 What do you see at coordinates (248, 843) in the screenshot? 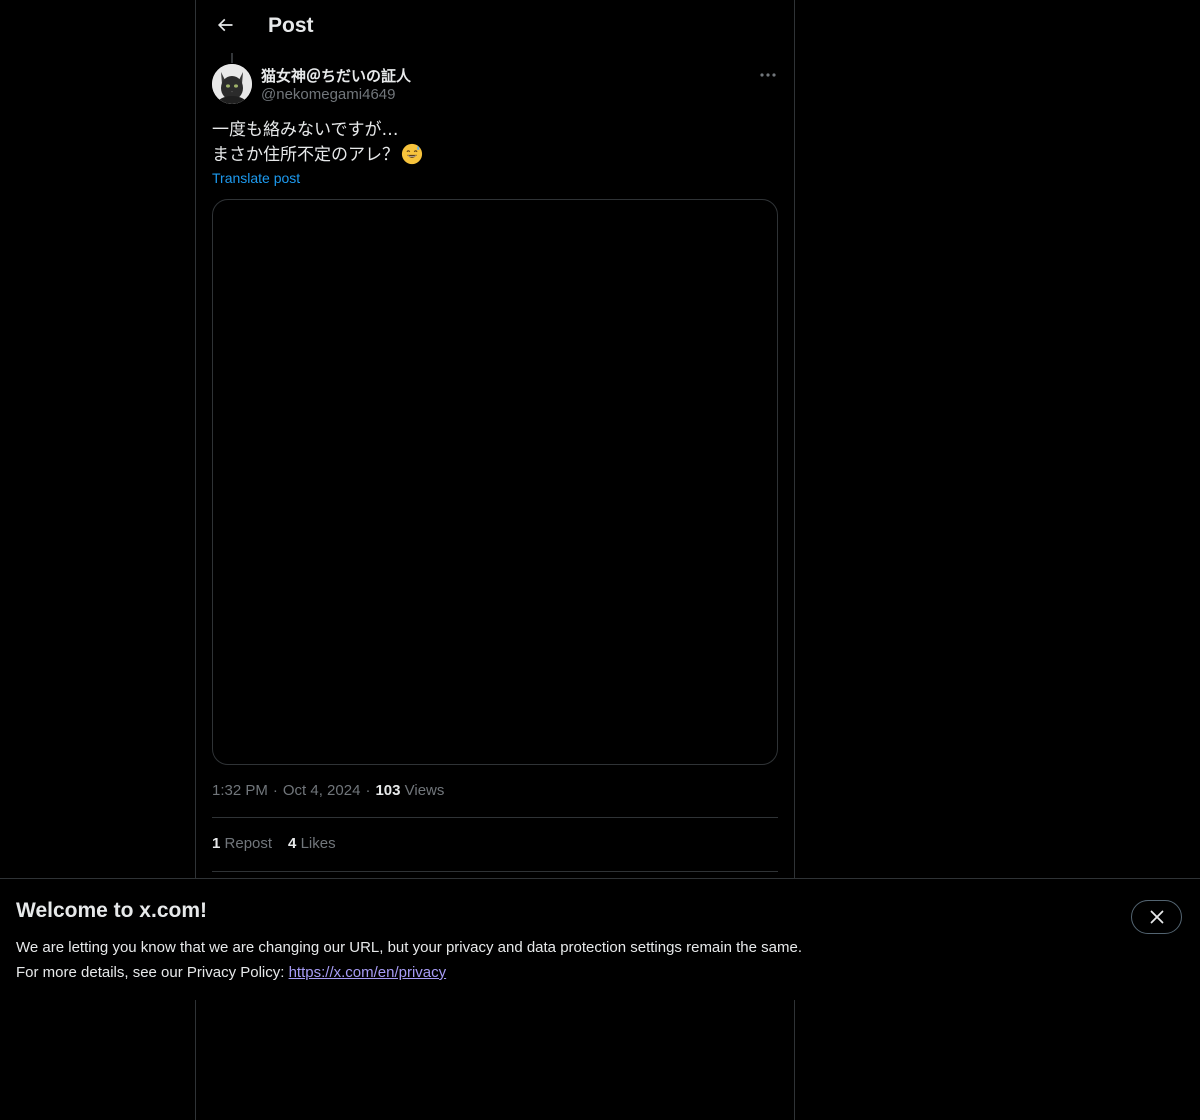
I see `reposts-label: Repost` at bounding box center [248, 843].